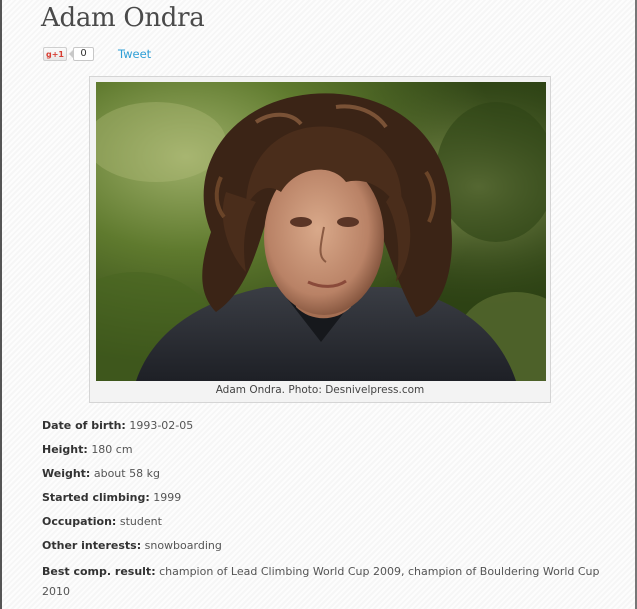  I want to click on google-plus-count: 0, so click(81, 54).